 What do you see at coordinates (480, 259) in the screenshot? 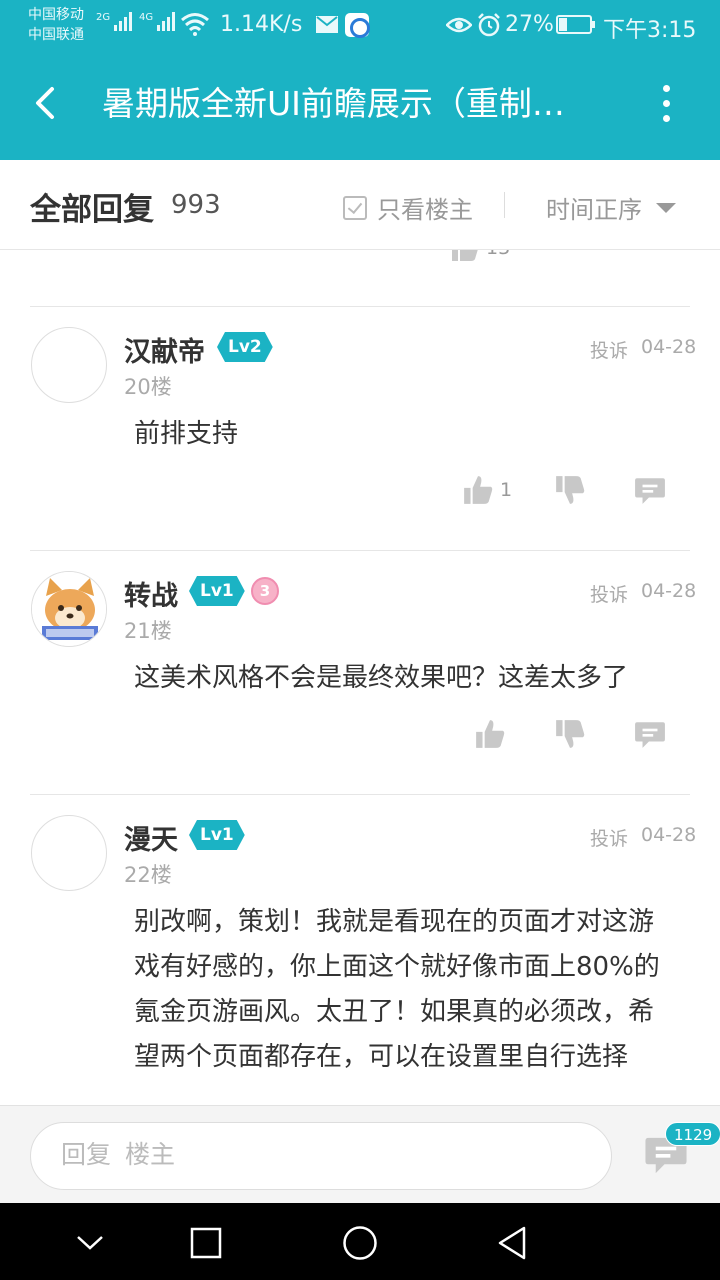
I see `like-button: 13` at bounding box center [480, 259].